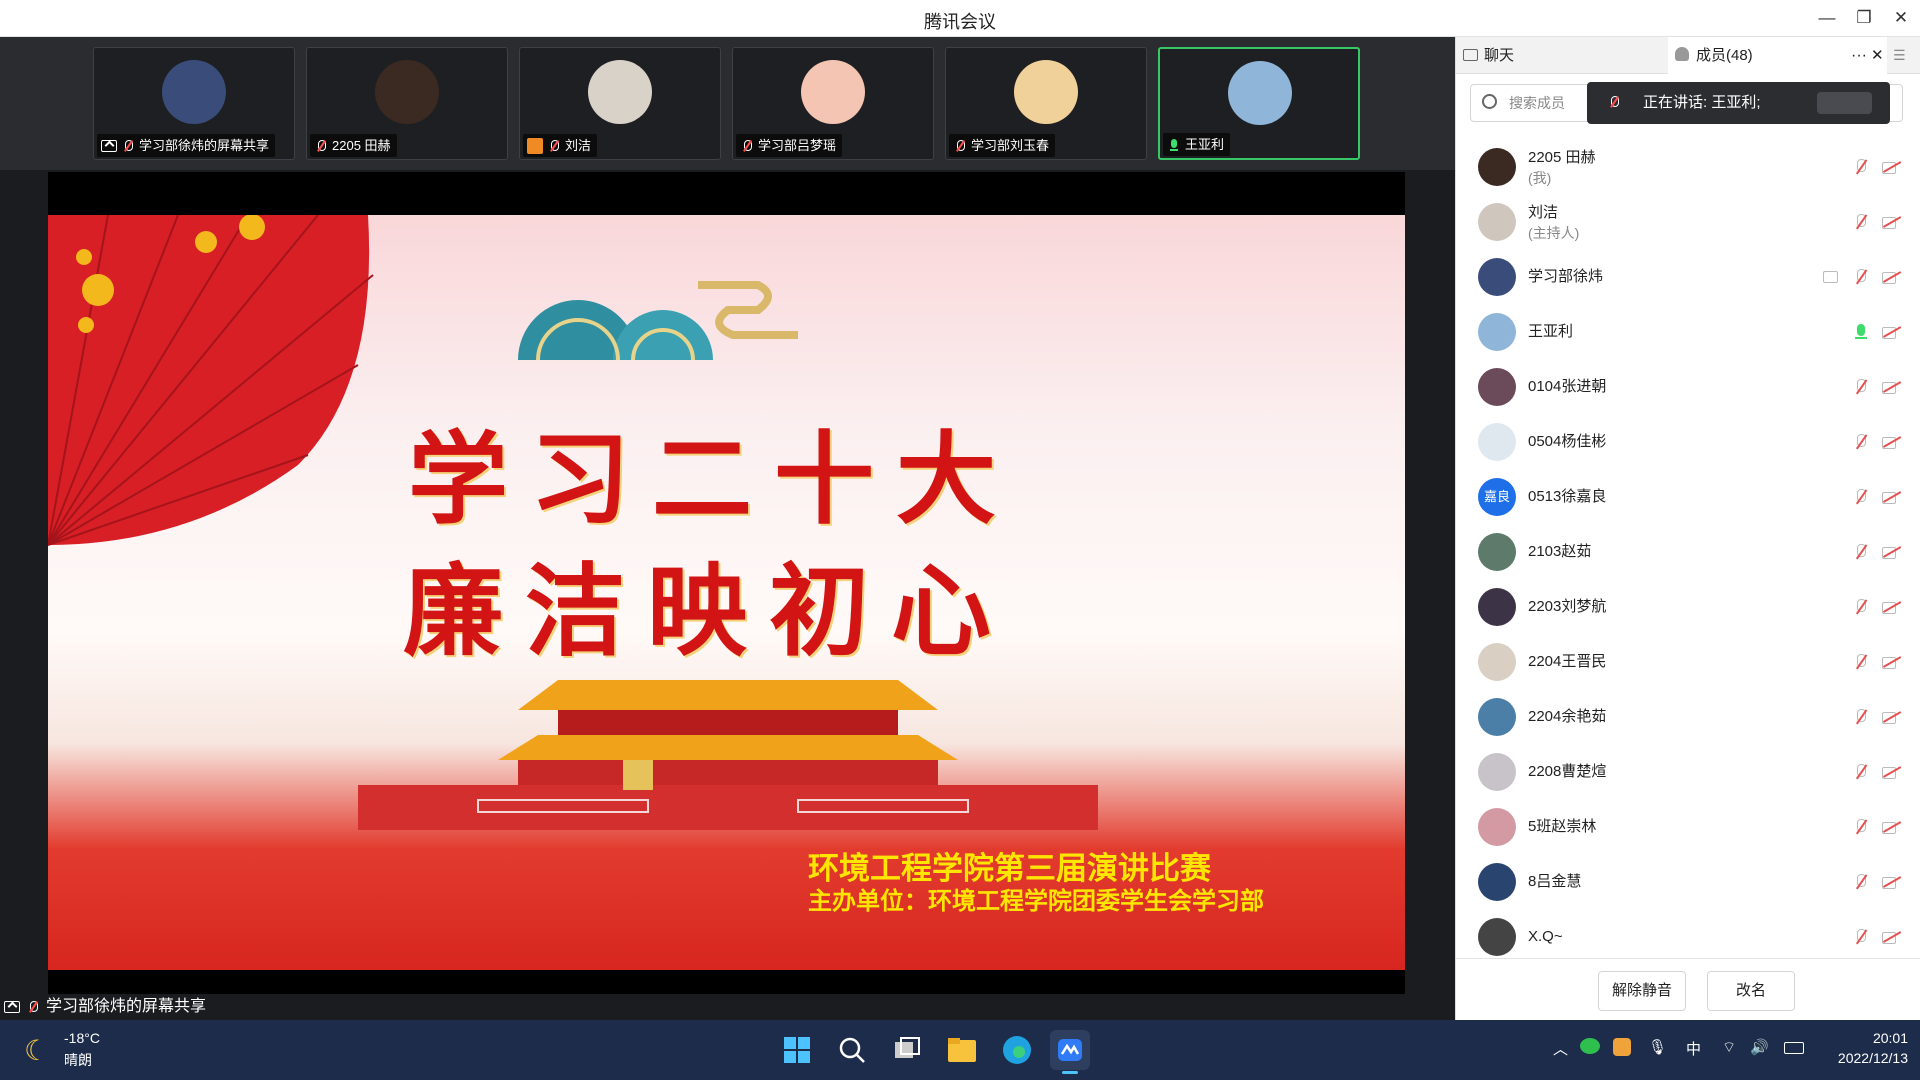 This screenshot has width=1920, height=1080. I want to click on task-view-icon, so click(907, 1050).